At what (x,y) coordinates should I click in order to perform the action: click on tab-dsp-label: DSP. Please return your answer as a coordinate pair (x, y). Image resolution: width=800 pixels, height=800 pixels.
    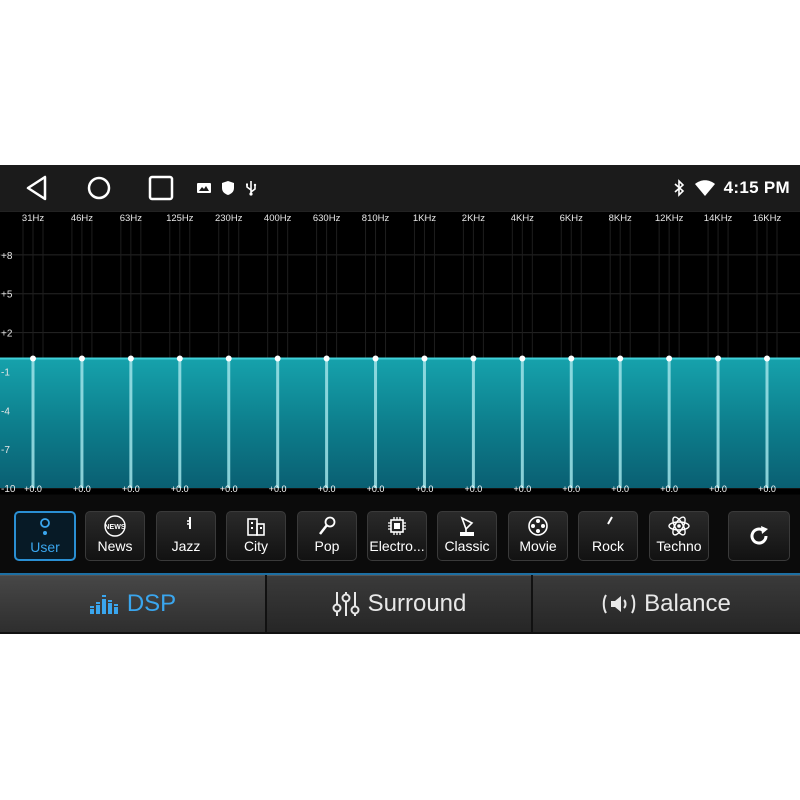
    Looking at the image, I should click on (151, 603).